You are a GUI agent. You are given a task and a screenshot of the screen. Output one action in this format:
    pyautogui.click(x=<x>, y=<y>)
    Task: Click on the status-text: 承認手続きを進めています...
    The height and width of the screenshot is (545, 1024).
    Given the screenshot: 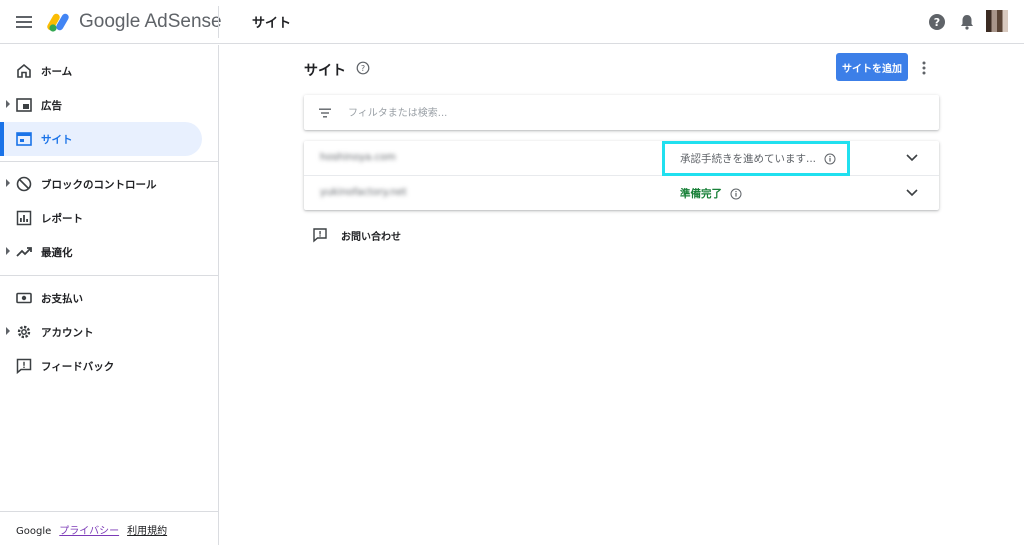 What is the action you would take?
    pyautogui.click(x=748, y=159)
    